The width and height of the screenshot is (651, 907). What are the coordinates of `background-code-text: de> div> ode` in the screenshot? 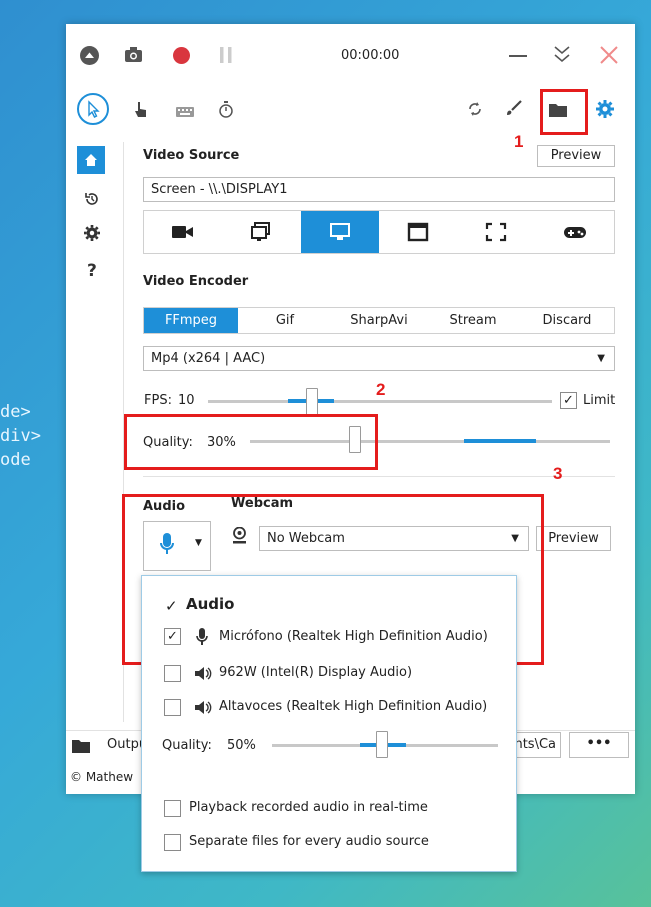 It's located at (20, 436).